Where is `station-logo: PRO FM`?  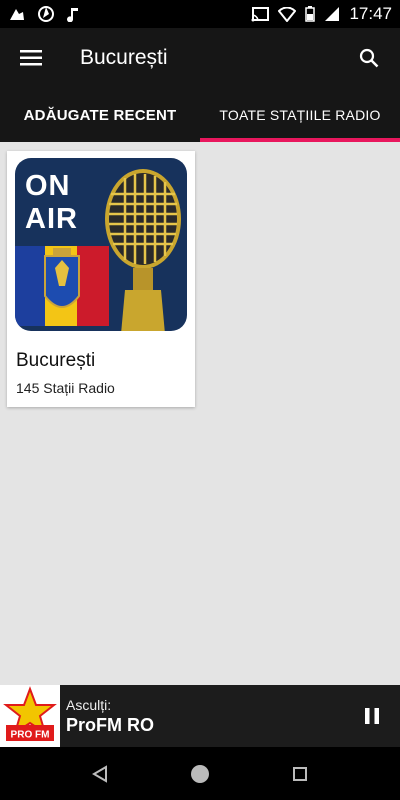 station-logo: PRO FM is located at coordinates (30, 716).